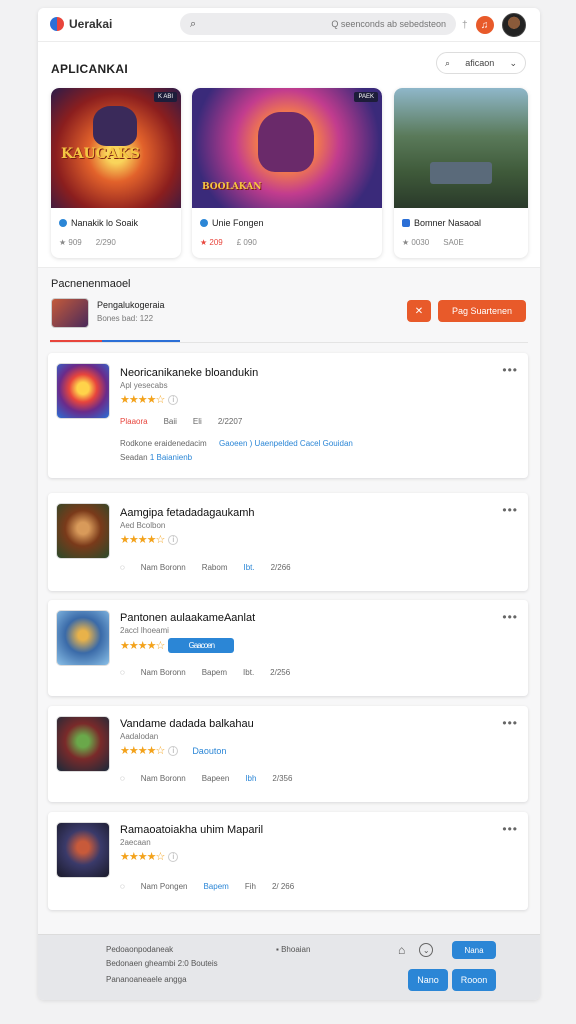 The width and height of the screenshot is (576, 1024). I want to click on app-description-2: Seadan 1 Baianienb, so click(156, 457).